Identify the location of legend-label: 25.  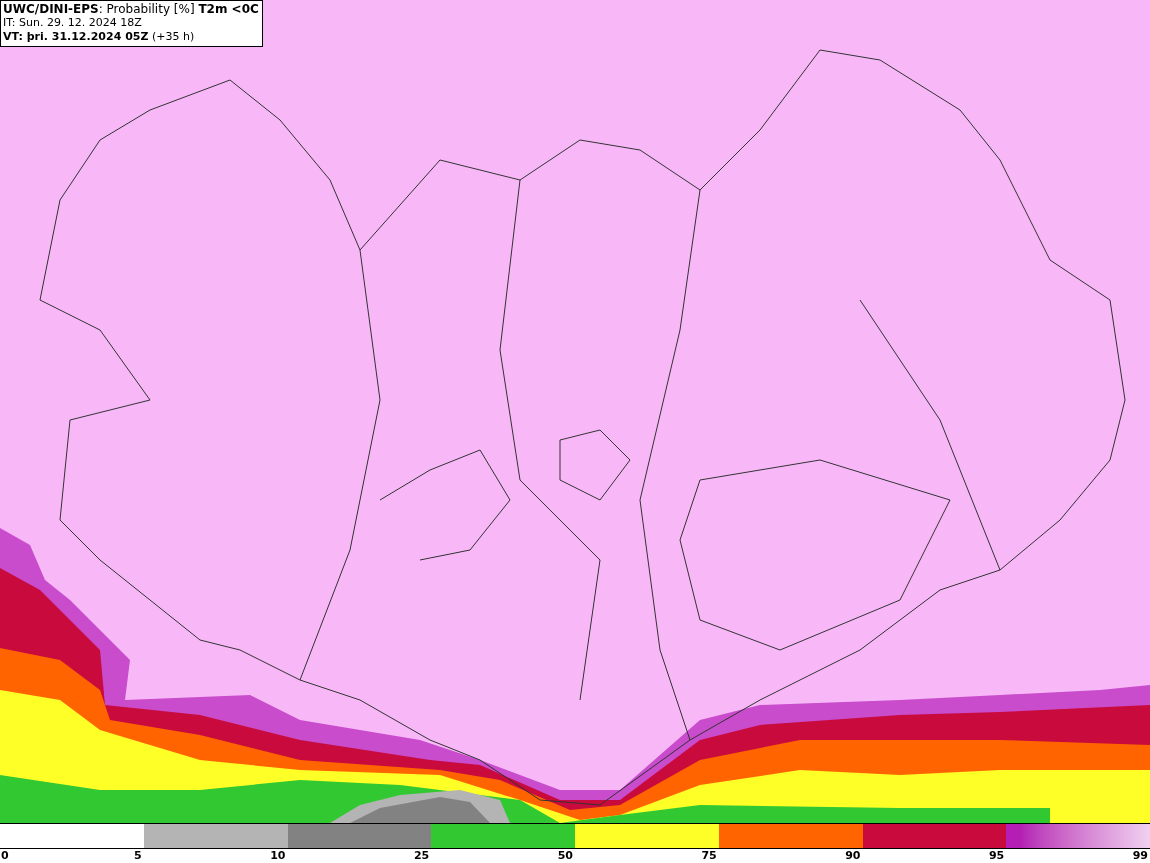
(421, 856).